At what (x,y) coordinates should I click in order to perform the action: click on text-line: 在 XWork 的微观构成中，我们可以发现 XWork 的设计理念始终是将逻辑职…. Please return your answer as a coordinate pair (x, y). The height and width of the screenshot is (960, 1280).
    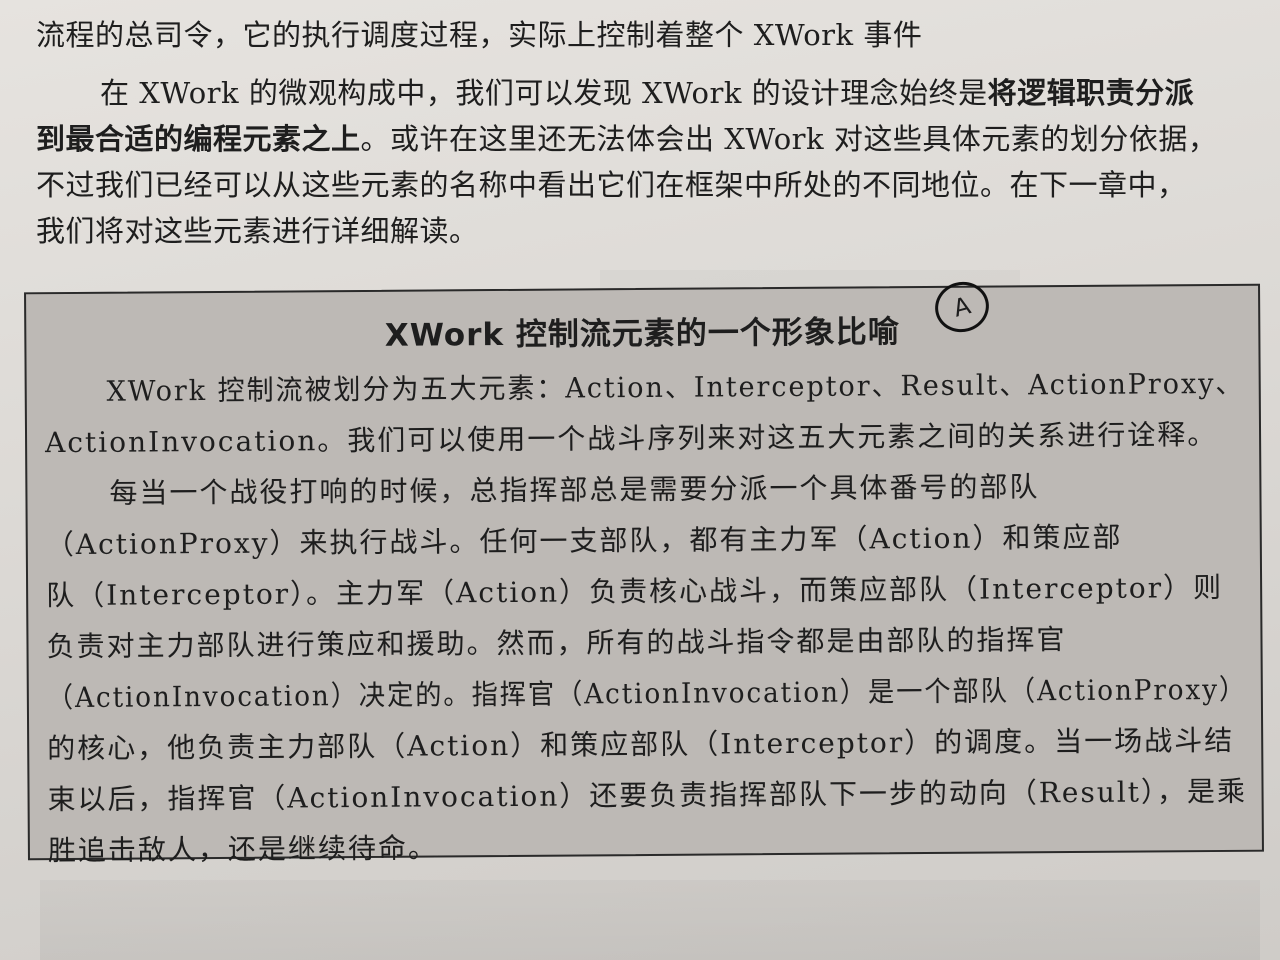
    Looking at the image, I should click on (647, 93).